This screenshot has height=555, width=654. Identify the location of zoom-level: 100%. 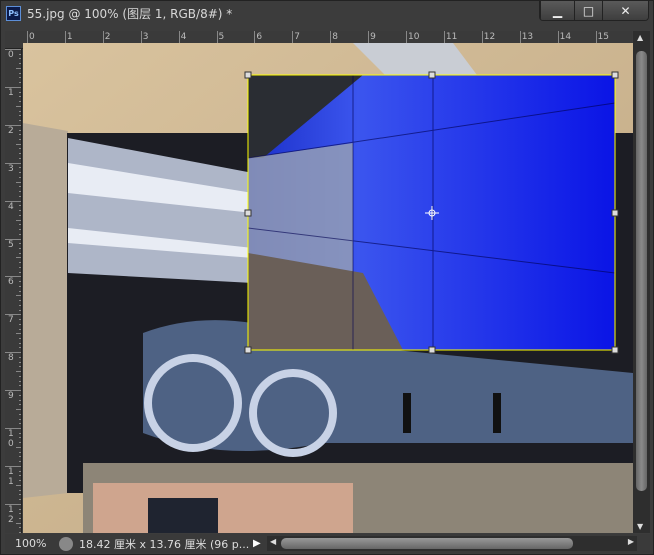
(29, 543).